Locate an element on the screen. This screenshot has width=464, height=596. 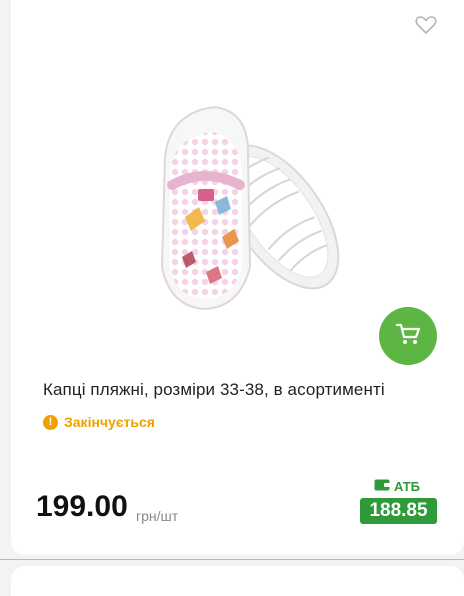
stock-status-label: Закінчується is located at coordinates (109, 422).